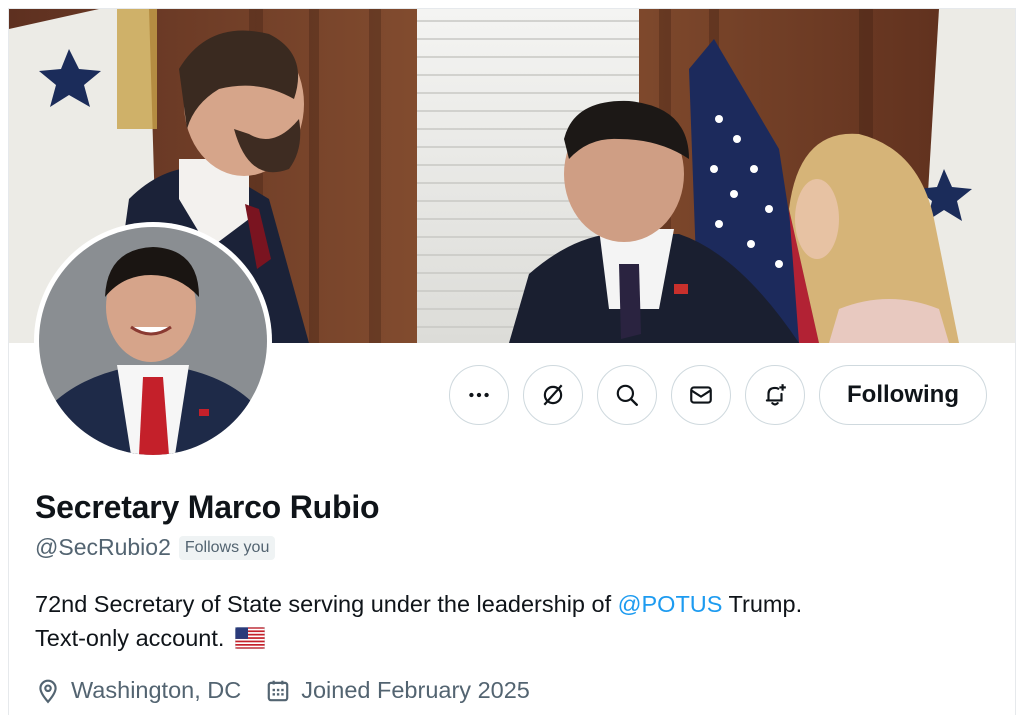  I want to click on bio-mention-link: @POTUS, so click(670, 604).